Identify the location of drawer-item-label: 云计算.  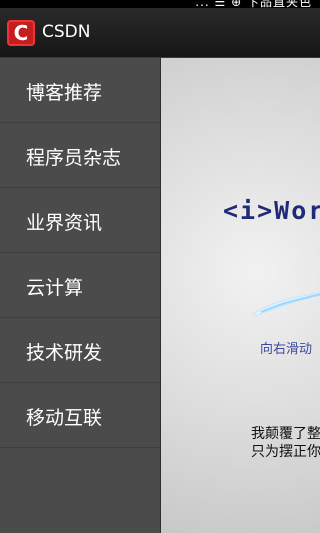
(55, 288).